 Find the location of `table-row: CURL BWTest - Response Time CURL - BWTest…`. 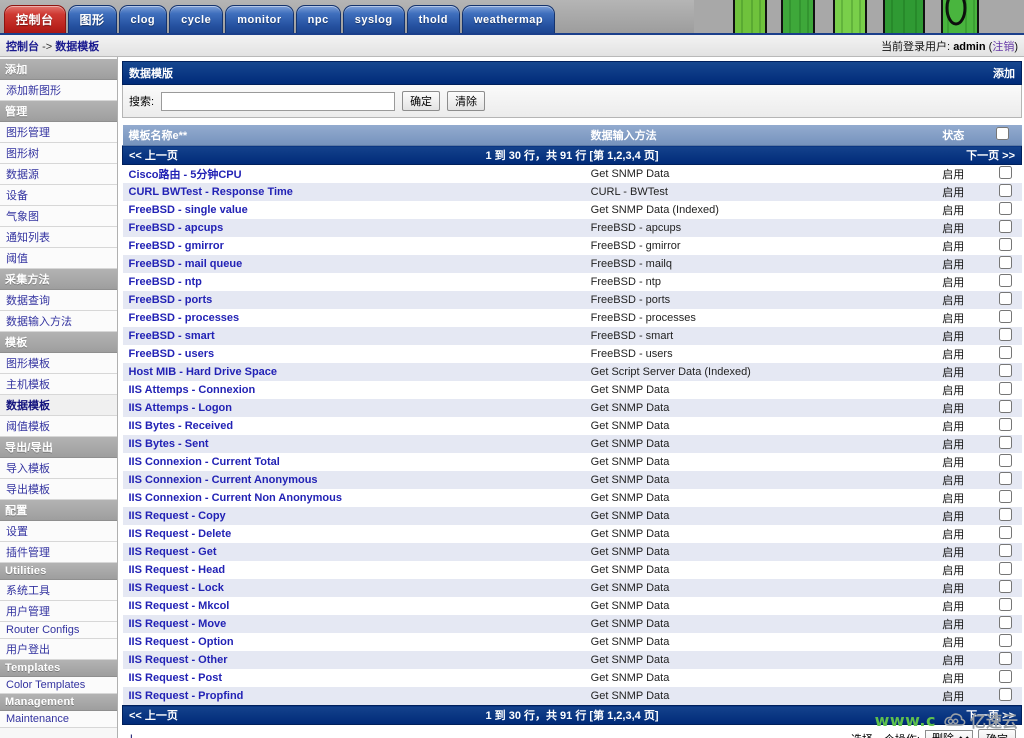

table-row: CURL BWTest - Response Time CURL - BWTest… is located at coordinates (572, 192).